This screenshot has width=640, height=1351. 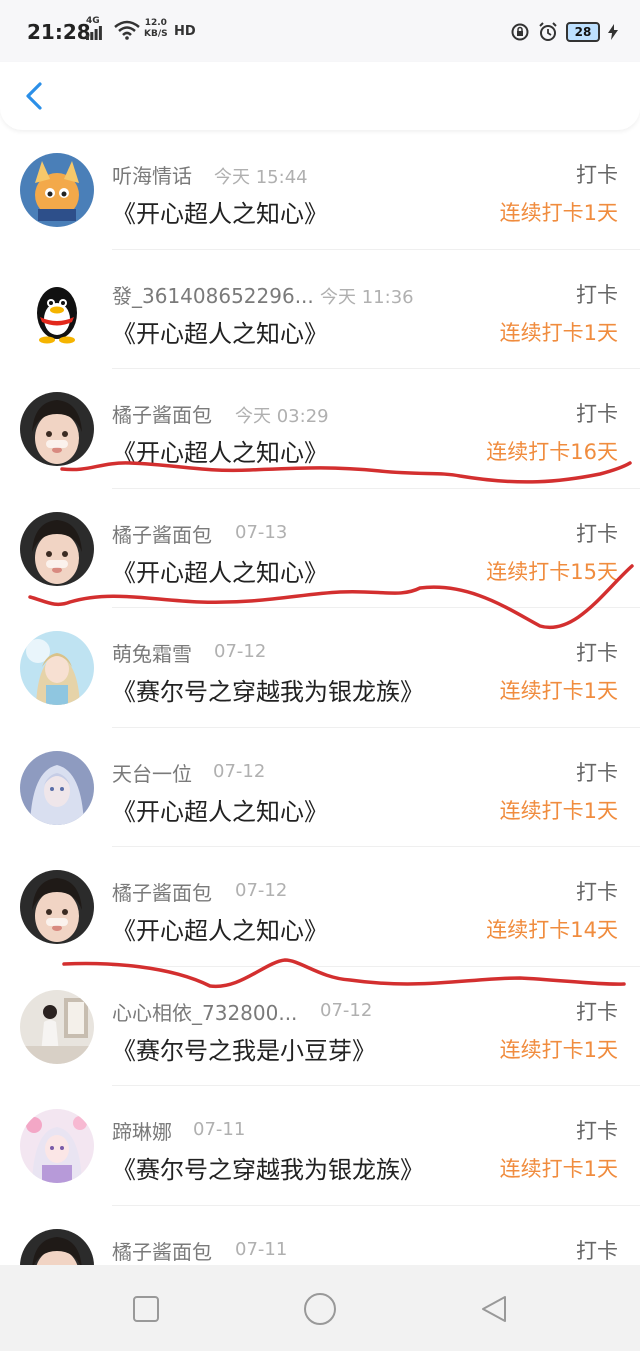 I want to click on post-time: 07-13, so click(x=261, y=532).